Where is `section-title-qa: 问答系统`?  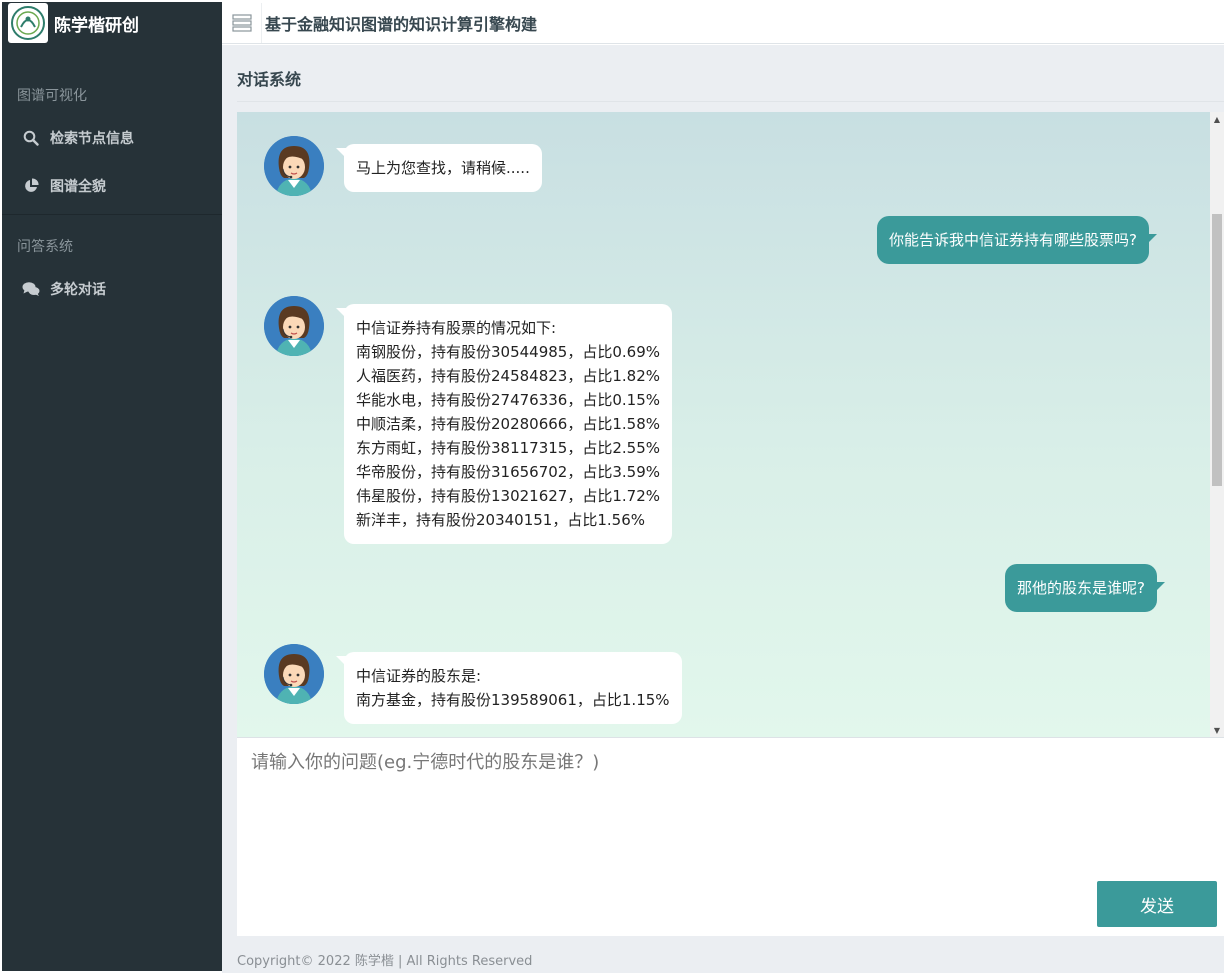
section-title-qa: 问答系统 is located at coordinates (45, 247).